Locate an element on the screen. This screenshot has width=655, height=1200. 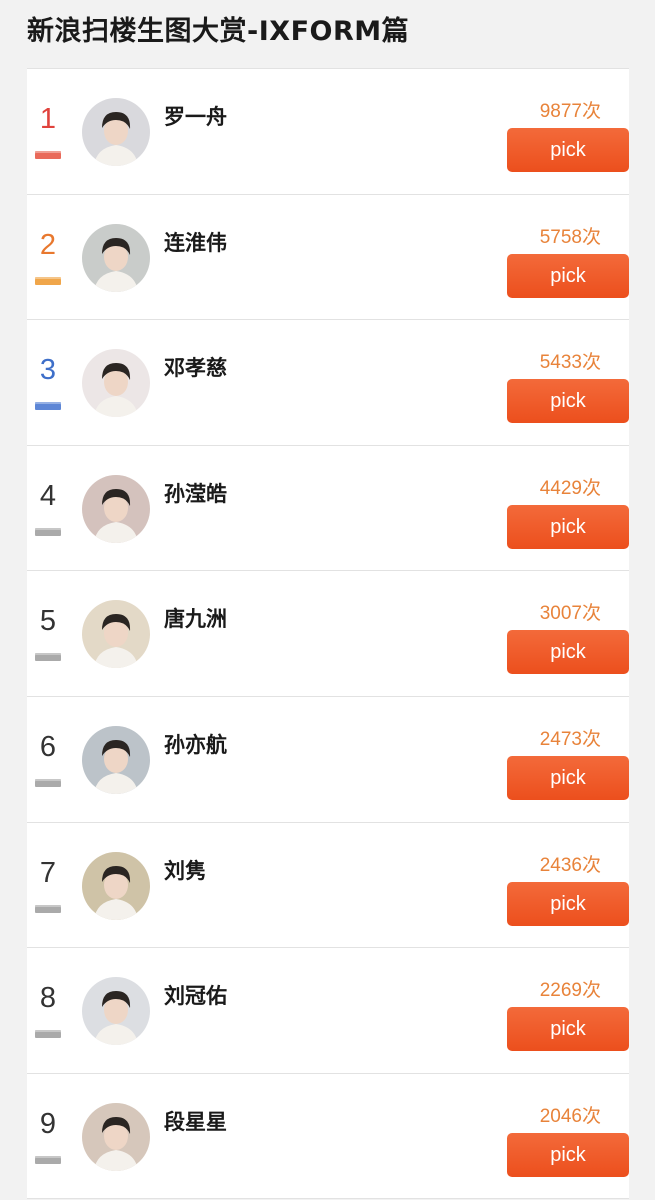
ranking-row: 9 段星星 2046次 pick is located at coordinates (328, 1136).